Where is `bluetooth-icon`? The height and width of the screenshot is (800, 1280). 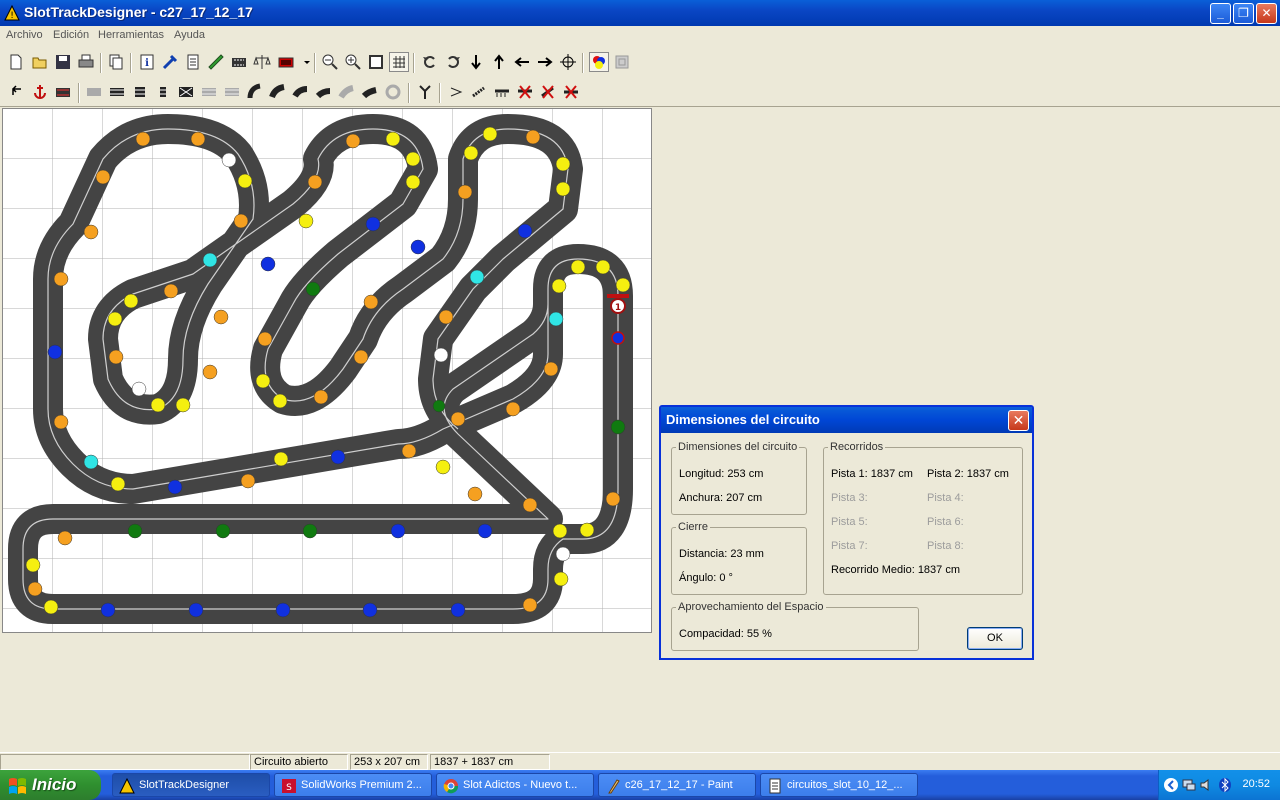
bluetooth-icon is located at coordinates (1225, 785).